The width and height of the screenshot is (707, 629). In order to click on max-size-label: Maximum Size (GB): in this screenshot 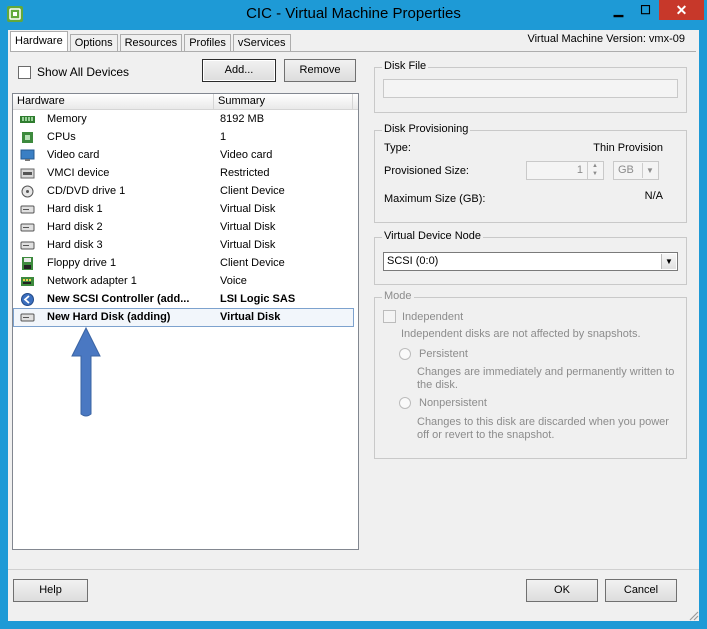, I will do `click(435, 199)`.